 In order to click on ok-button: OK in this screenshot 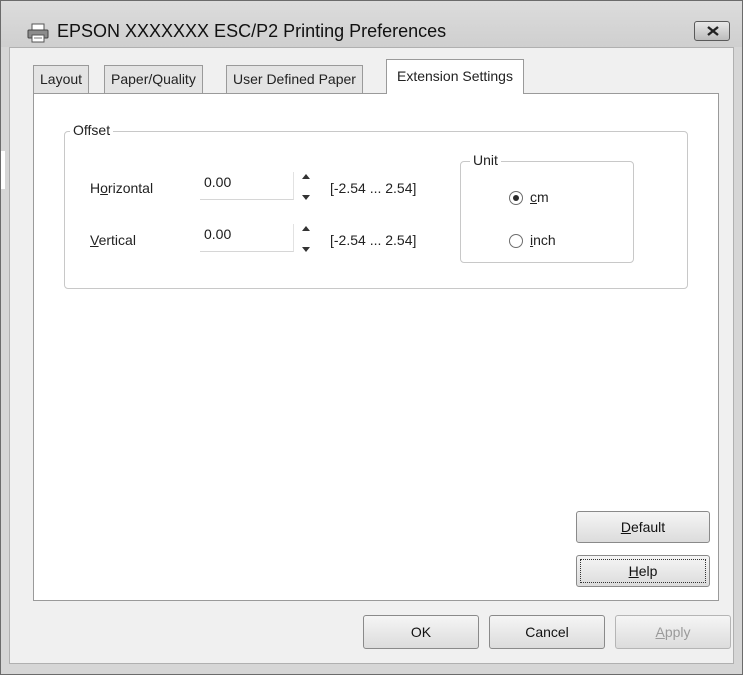, I will do `click(421, 632)`.